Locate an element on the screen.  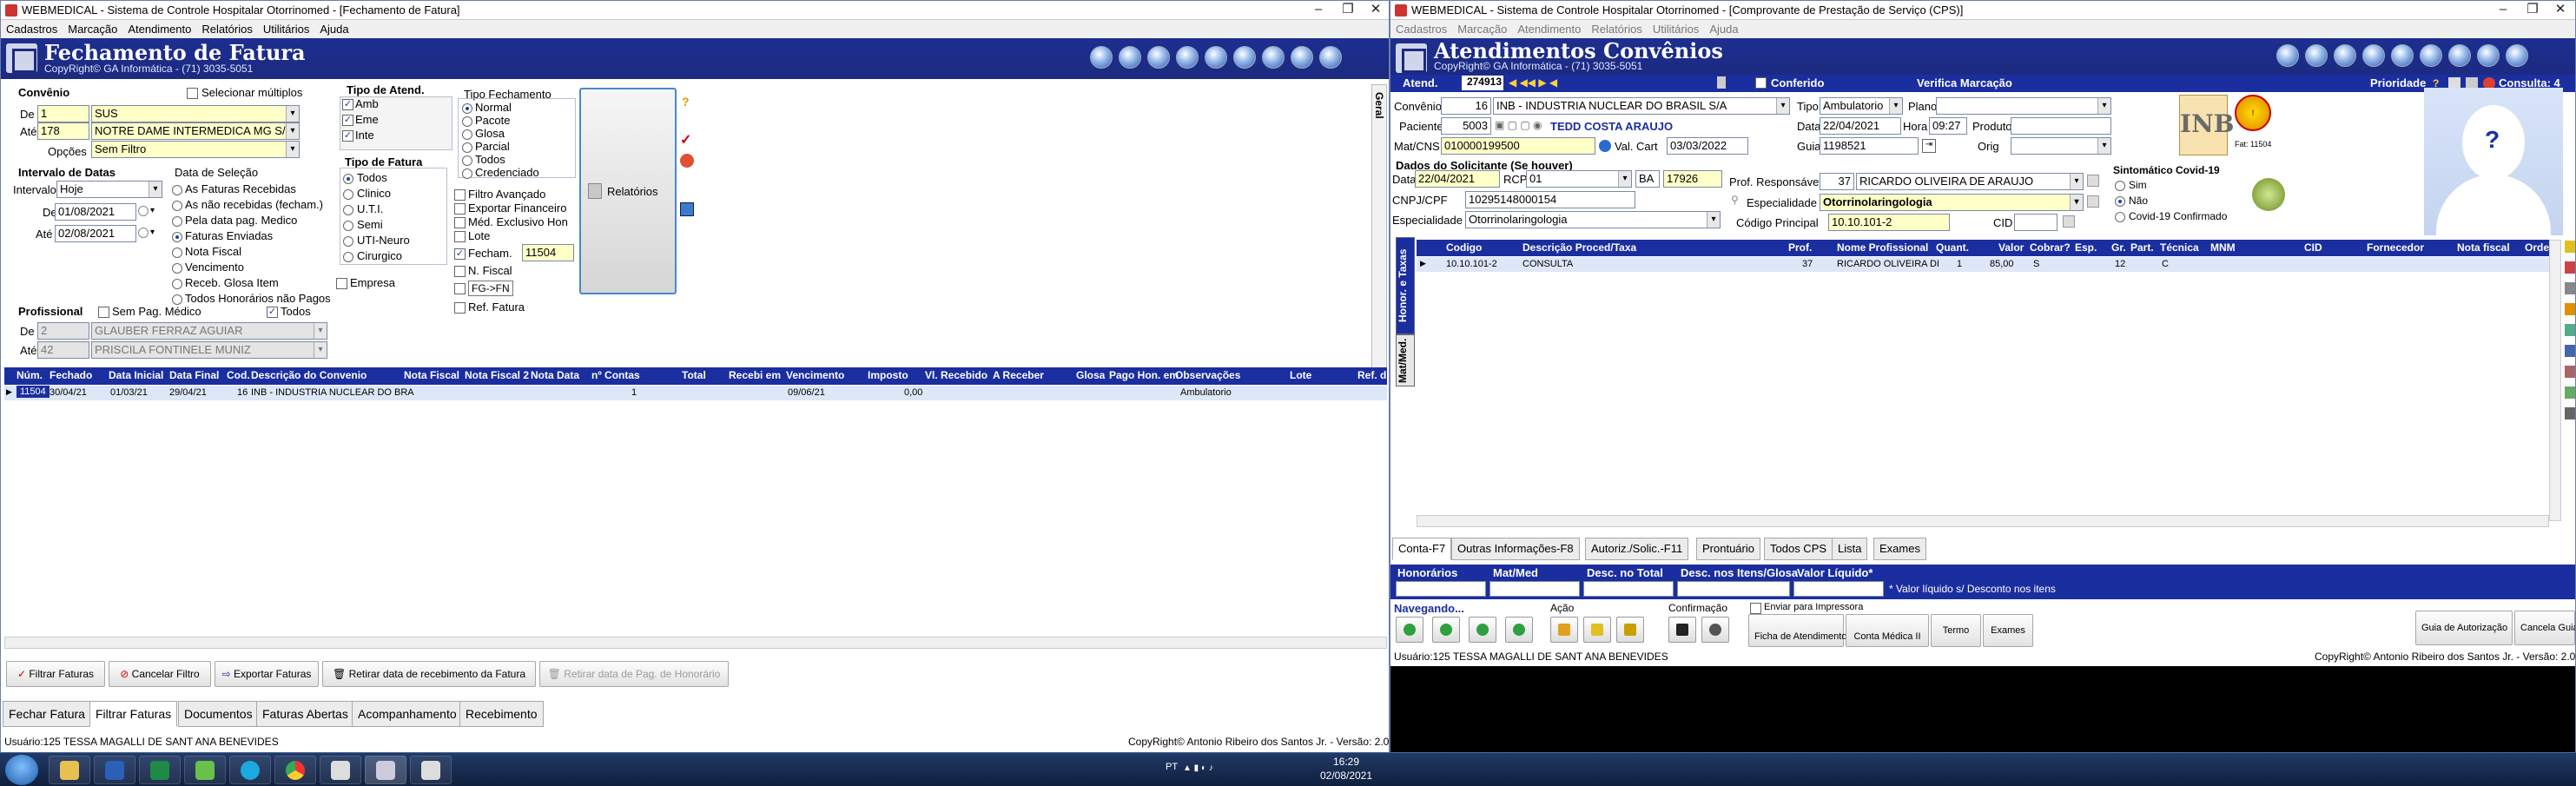
col-descricao: Descrição Proced/Taxa is located at coordinates (1579, 248).